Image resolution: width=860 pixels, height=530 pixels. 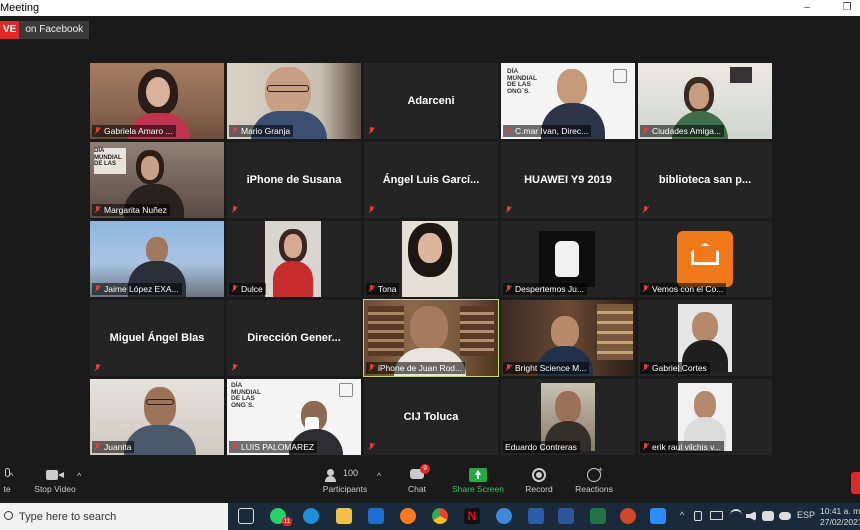 What do you see at coordinates (716, 515) in the screenshot?
I see `battery-icon` at bounding box center [716, 515].